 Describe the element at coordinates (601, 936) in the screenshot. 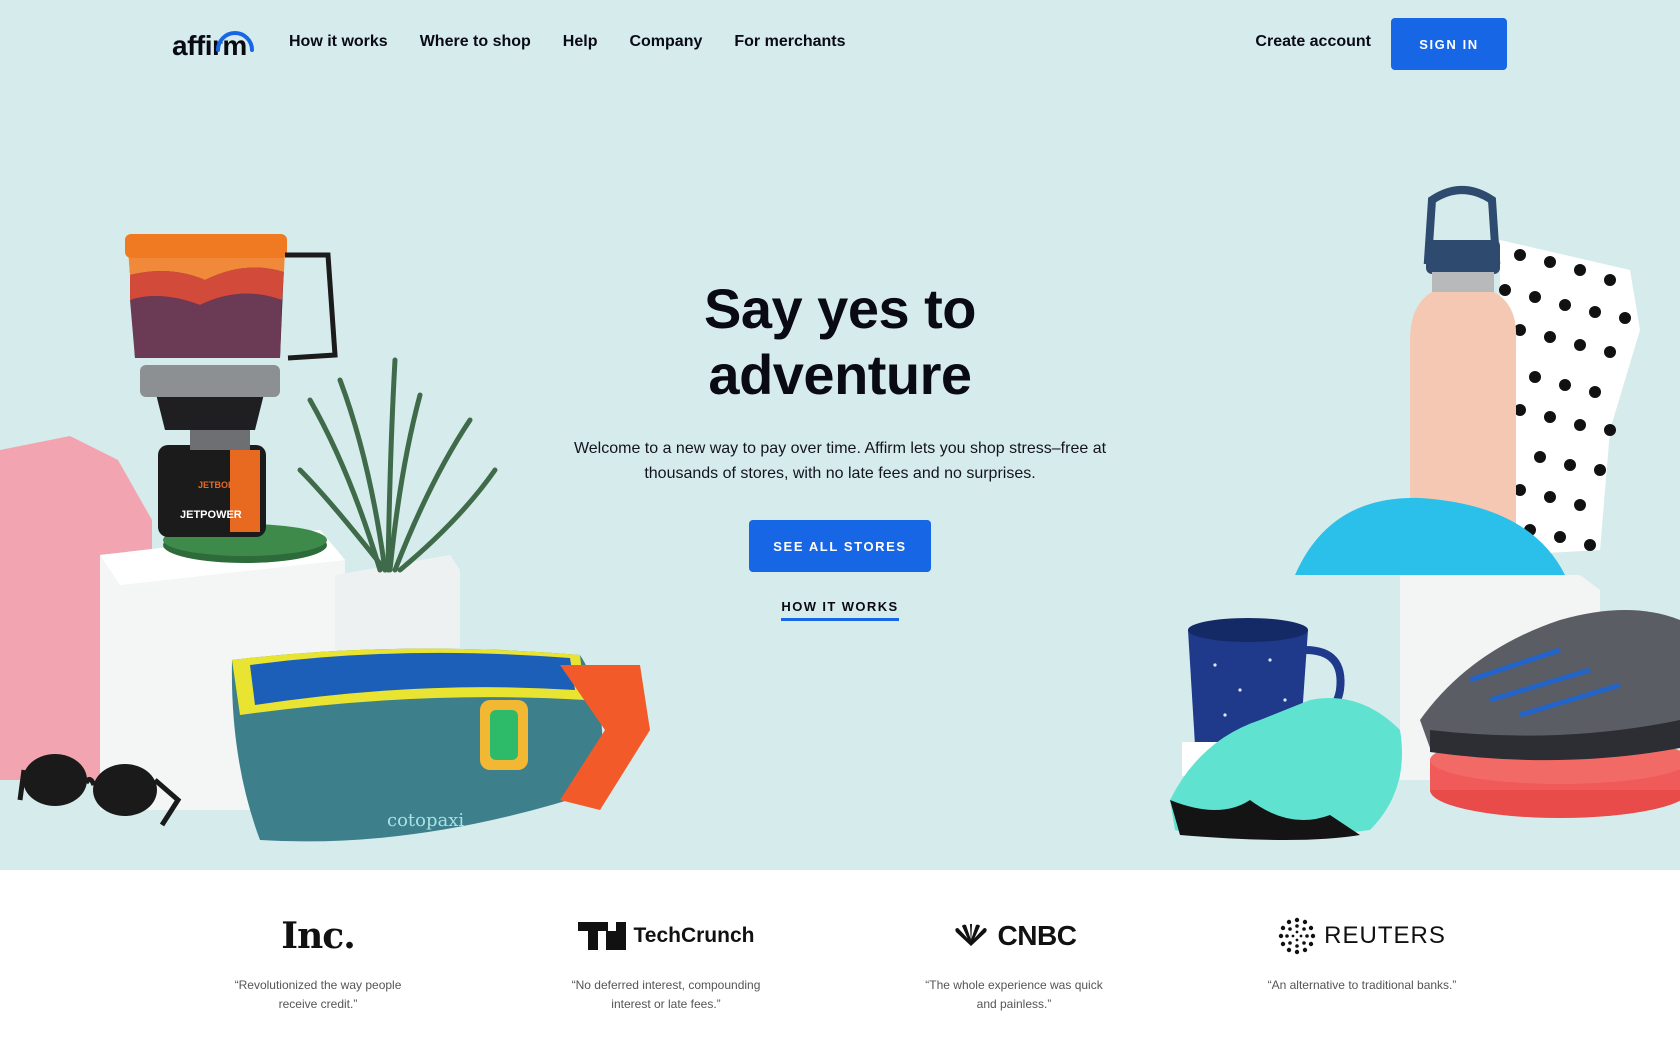

I see `techcrunch-mark-icon` at that location.